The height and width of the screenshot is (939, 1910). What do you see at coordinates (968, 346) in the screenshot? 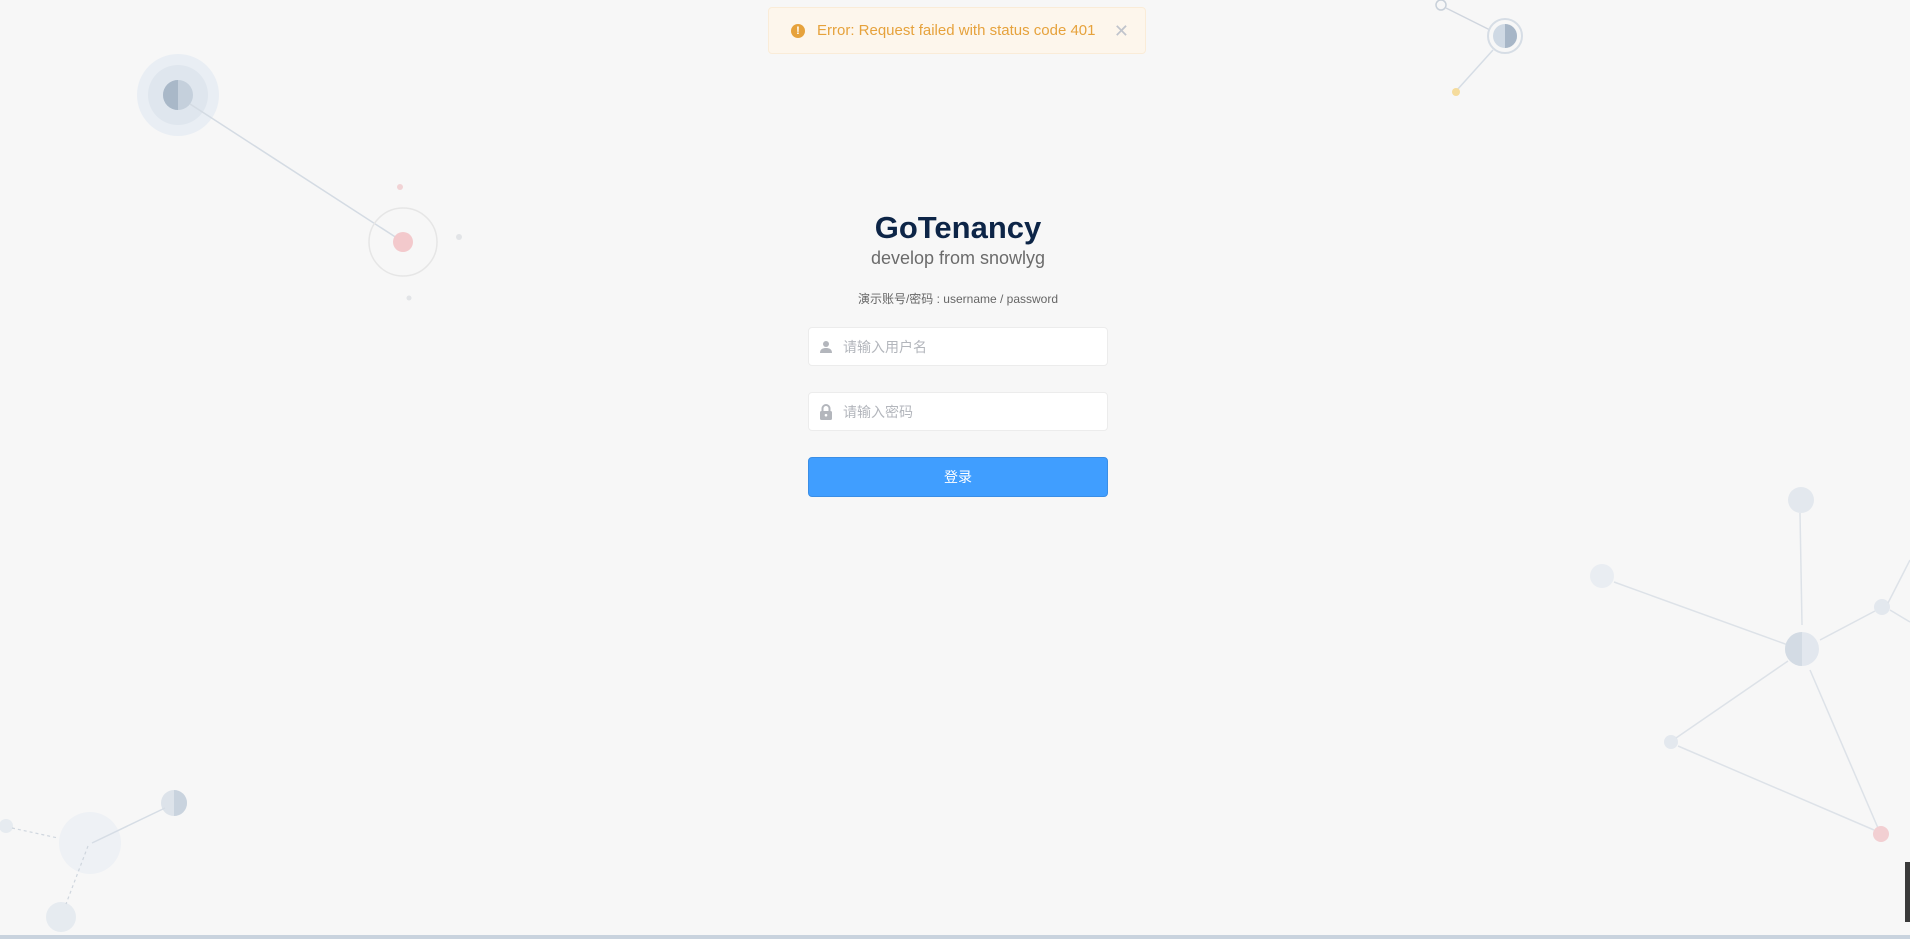
I see `username-input` at bounding box center [968, 346].